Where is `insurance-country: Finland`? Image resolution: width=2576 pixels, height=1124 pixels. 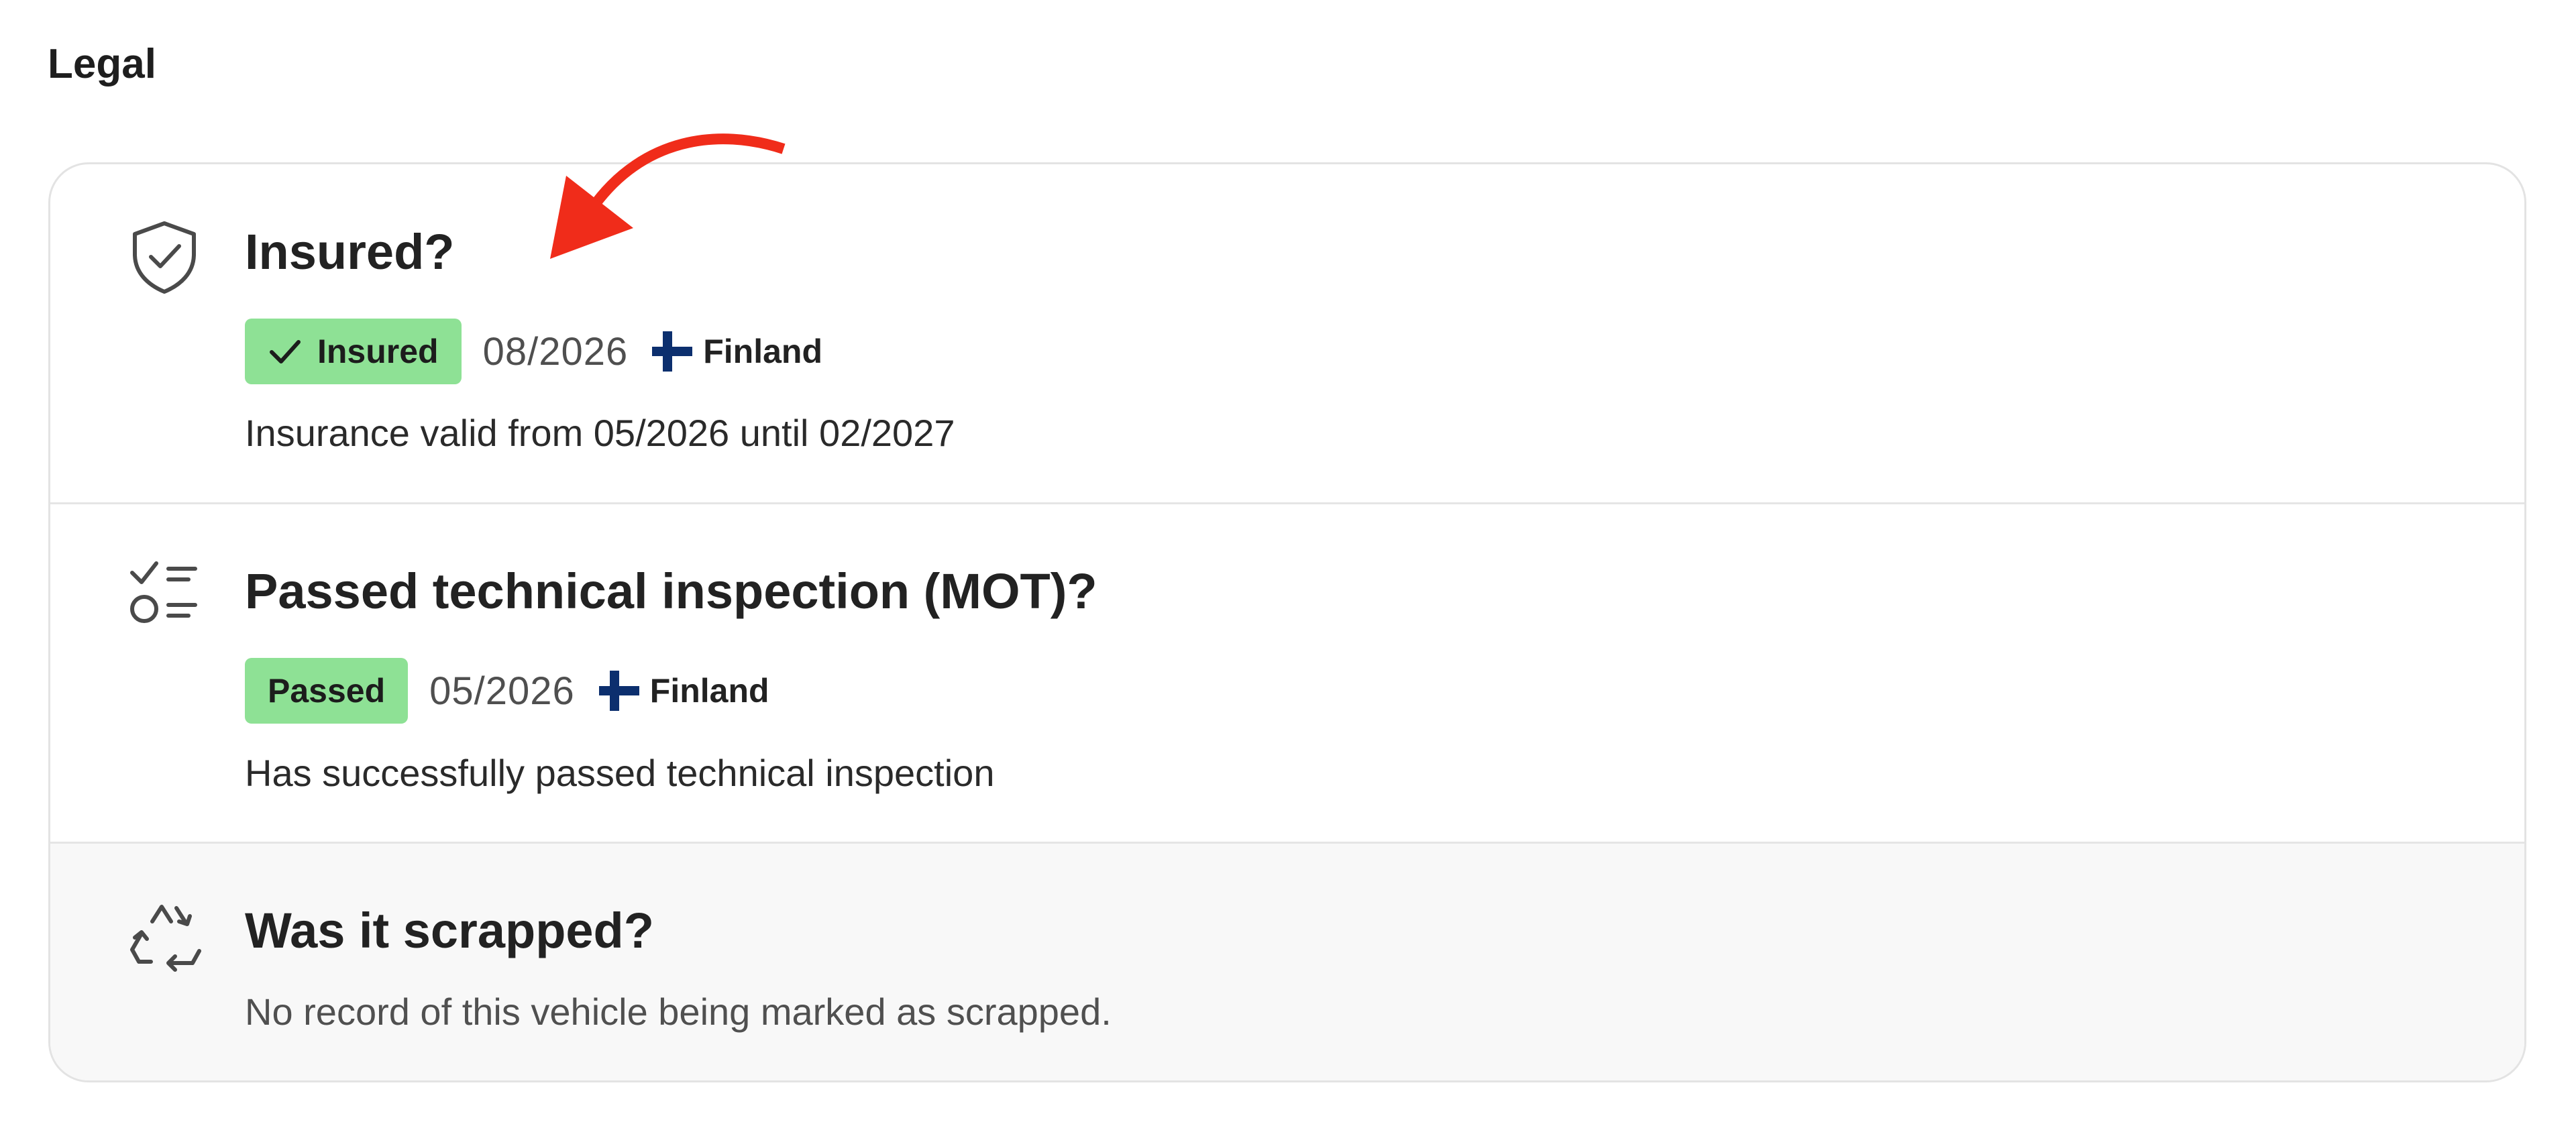 insurance-country: Finland is located at coordinates (763, 351).